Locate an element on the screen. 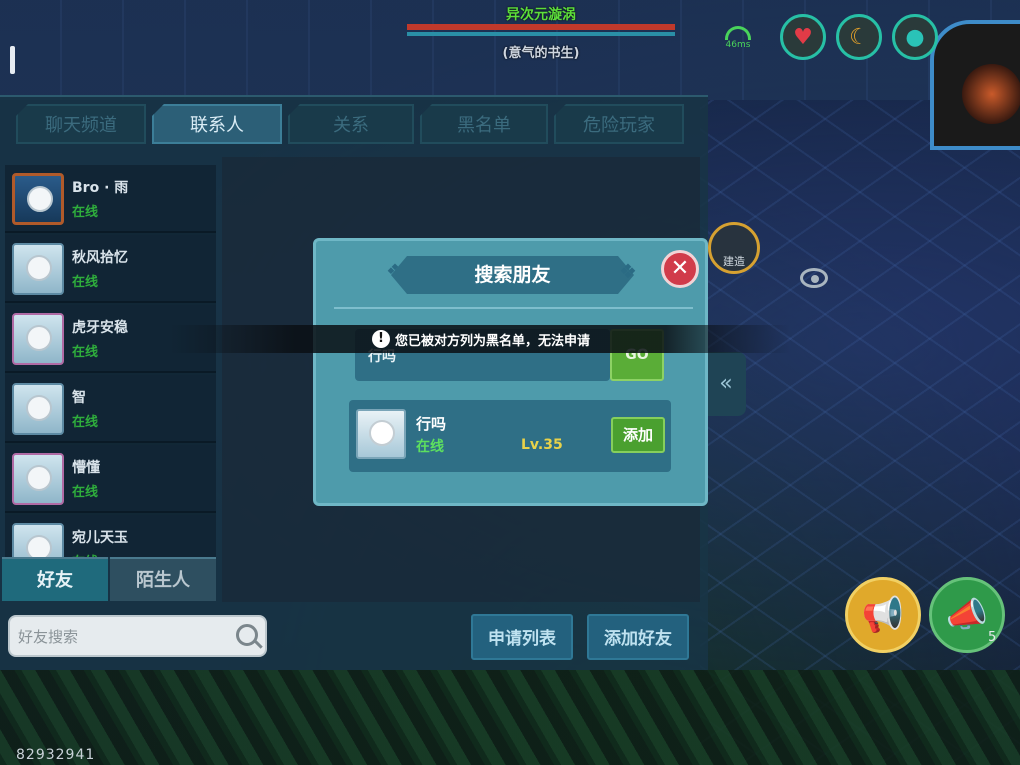 Image resolution: width=1020 pixels, height=765 pixels. food-icon: ☾ is located at coordinates (859, 37).